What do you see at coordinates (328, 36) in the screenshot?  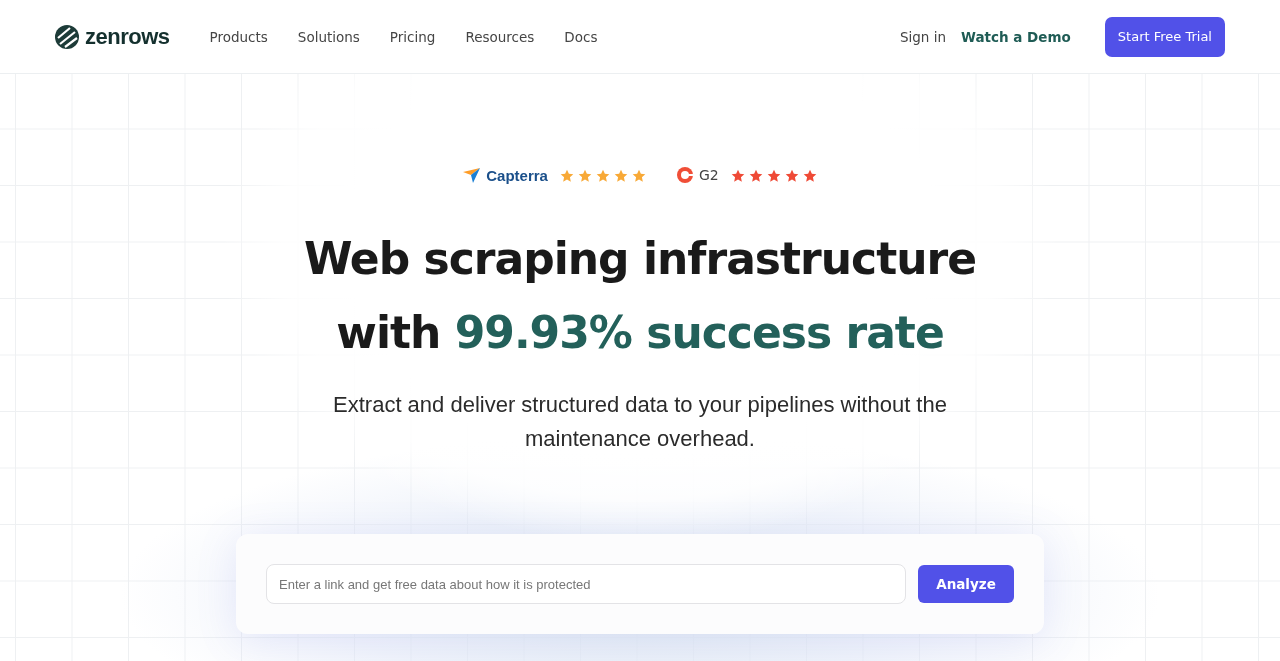 I see `nav-link: Solutions` at bounding box center [328, 36].